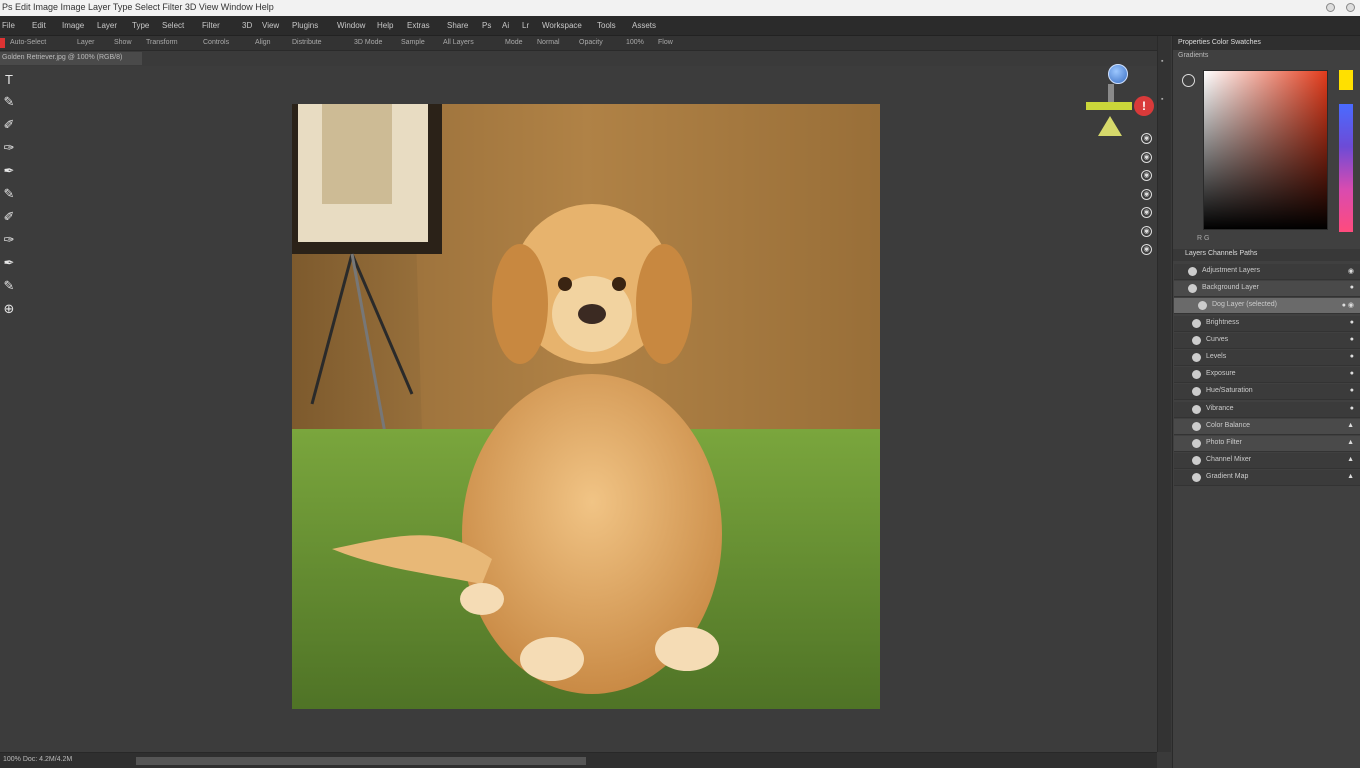 This screenshot has width=1360, height=768. What do you see at coordinates (1109, 106) in the screenshot?
I see `gizmo-axis-bar` at bounding box center [1109, 106].